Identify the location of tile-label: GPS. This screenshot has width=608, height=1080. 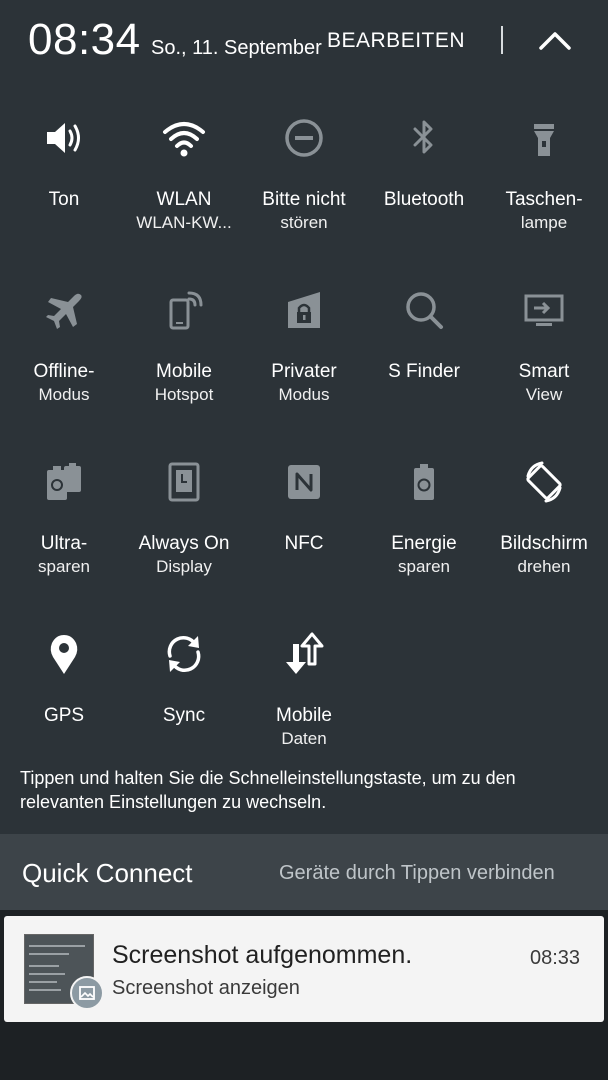
(64, 715).